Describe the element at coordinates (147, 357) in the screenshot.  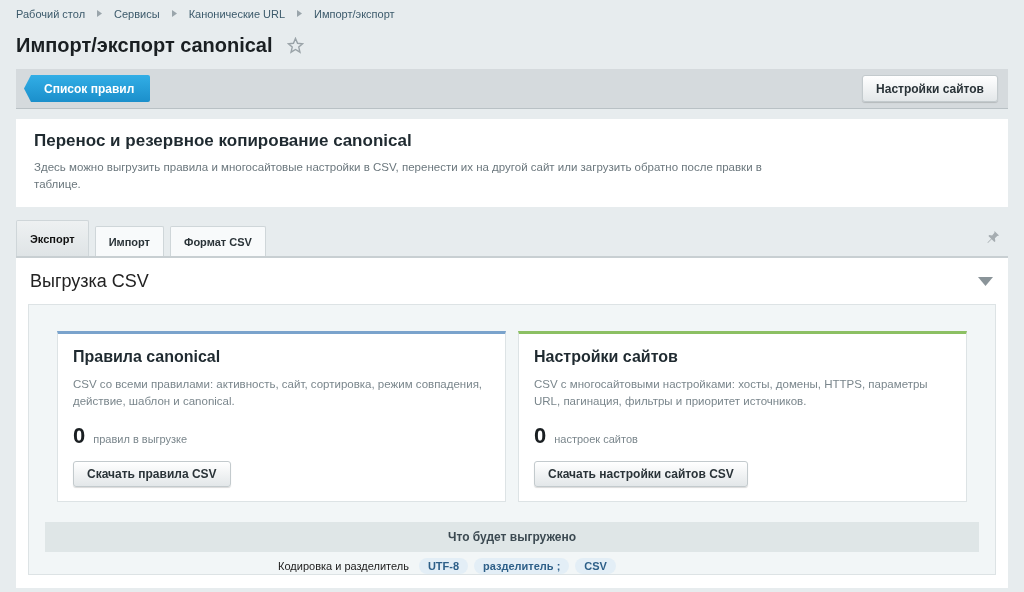
I see `card-title: Правила canonical` at that location.